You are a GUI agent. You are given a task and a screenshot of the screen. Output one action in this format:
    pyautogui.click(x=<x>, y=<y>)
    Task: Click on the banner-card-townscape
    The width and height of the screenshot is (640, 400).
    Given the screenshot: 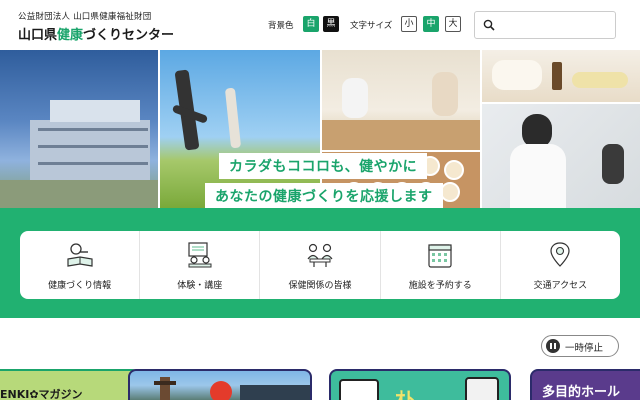 What is the action you would take?
    pyautogui.click(x=220, y=384)
    